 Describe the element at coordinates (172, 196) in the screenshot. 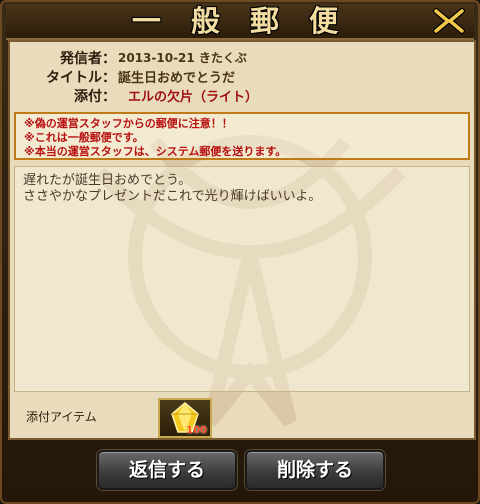

I see `body-line: ささやかなプレゼントだこれで光り輝けばいいよ。` at that location.